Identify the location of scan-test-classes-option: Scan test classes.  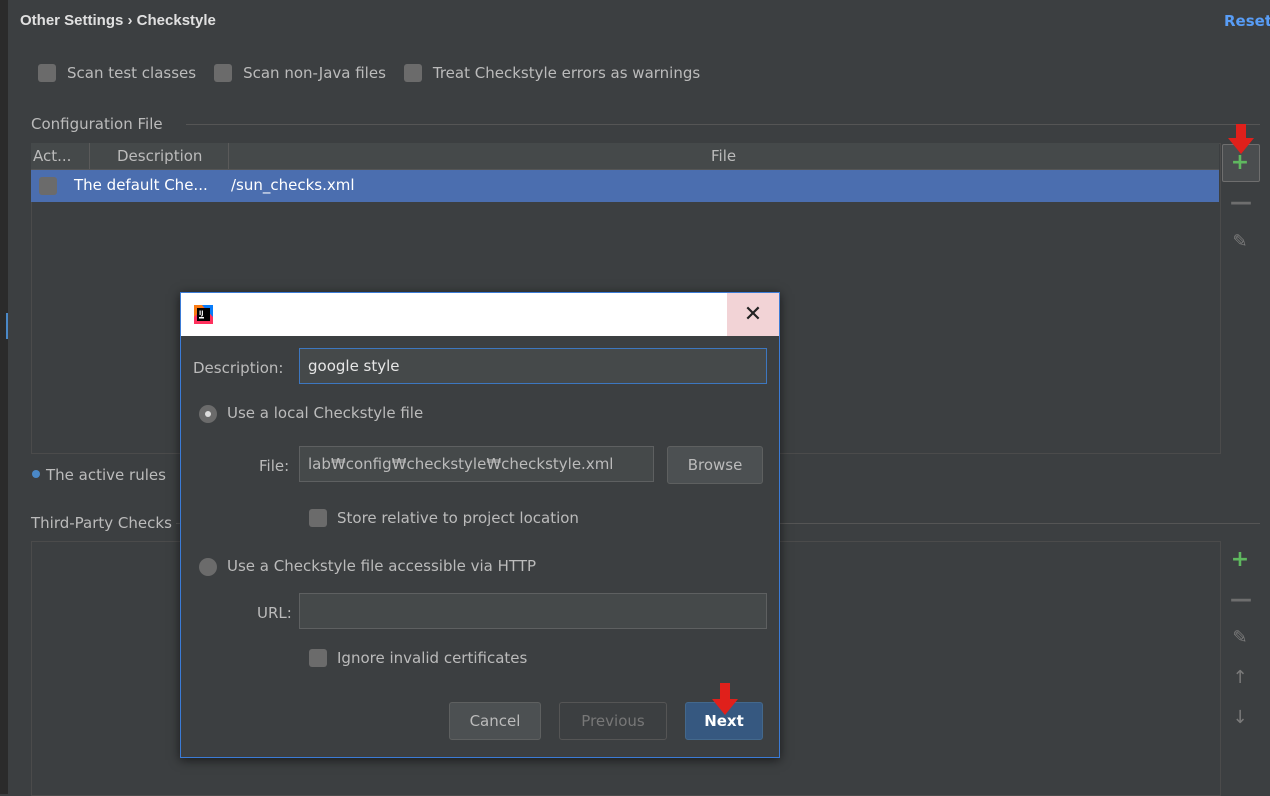
(117, 73).